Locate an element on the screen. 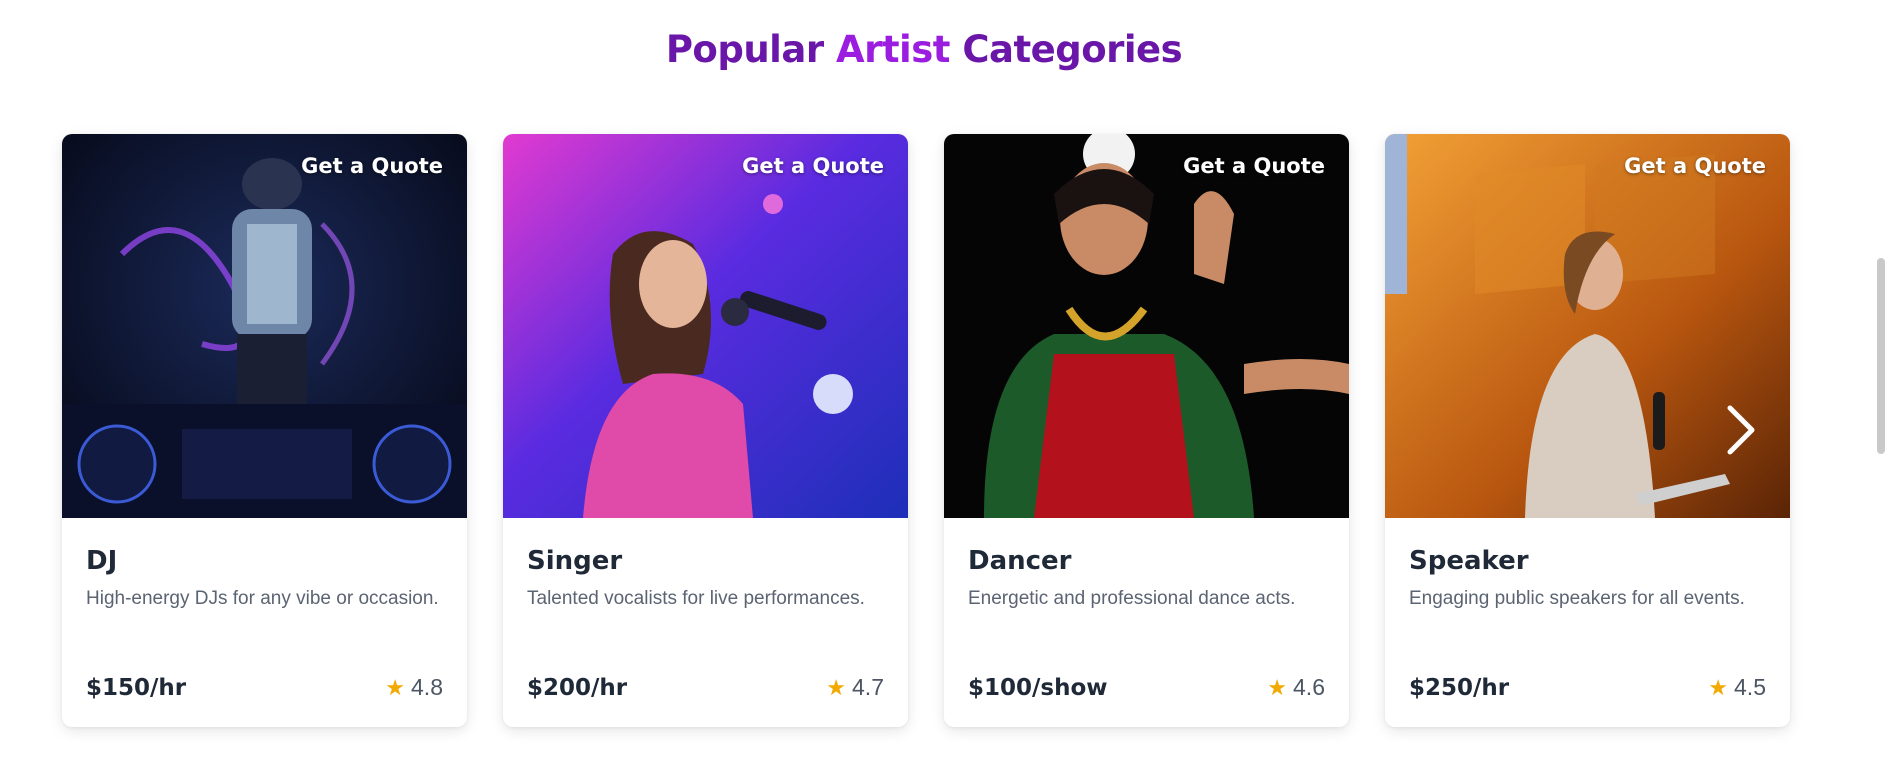 This screenshot has height=765, width=1885. rating-value: 4.6 is located at coordinates (1309, 687).